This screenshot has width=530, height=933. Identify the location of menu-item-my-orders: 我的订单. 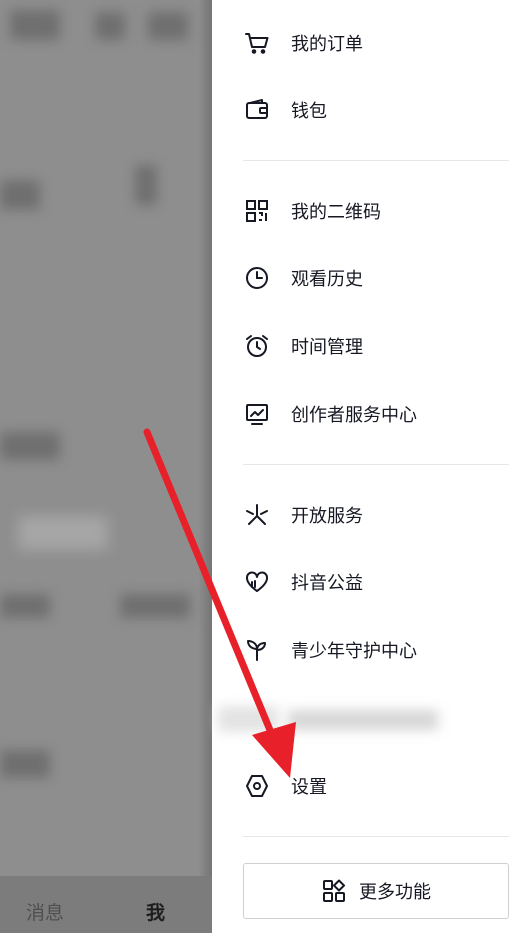
(303, 43).